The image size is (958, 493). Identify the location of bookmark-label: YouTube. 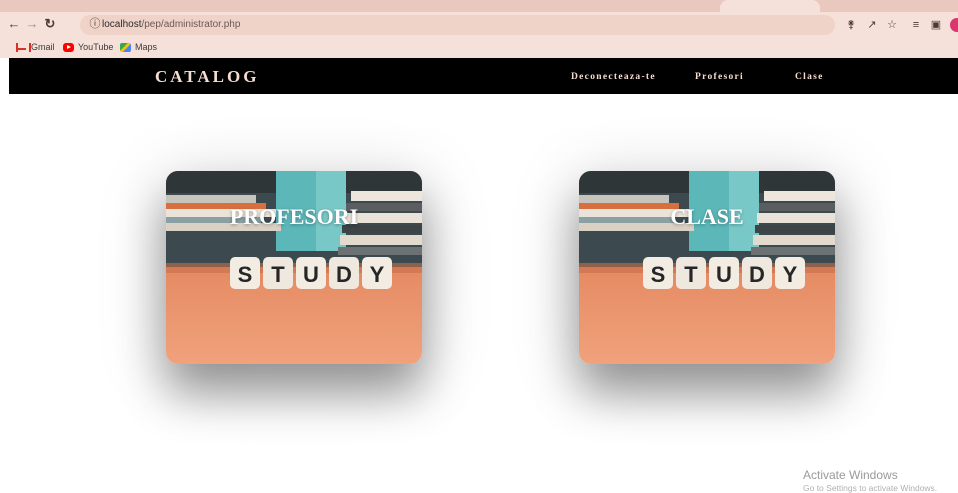
(96, 47).